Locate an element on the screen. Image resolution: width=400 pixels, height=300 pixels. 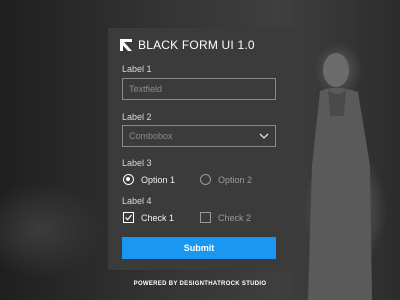
checkbox-checked-icon is located at coordinates (128, 217).